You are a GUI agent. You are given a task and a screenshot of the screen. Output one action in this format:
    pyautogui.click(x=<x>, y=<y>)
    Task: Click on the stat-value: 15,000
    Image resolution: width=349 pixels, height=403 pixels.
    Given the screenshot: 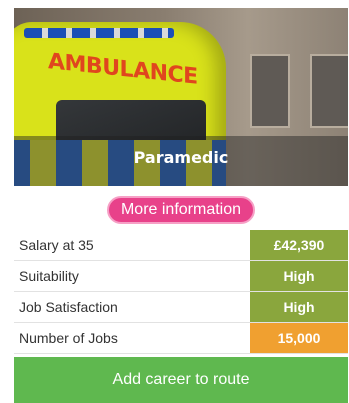 What is the action you would take?
    pyautogui.click(x=299, y=338)
    